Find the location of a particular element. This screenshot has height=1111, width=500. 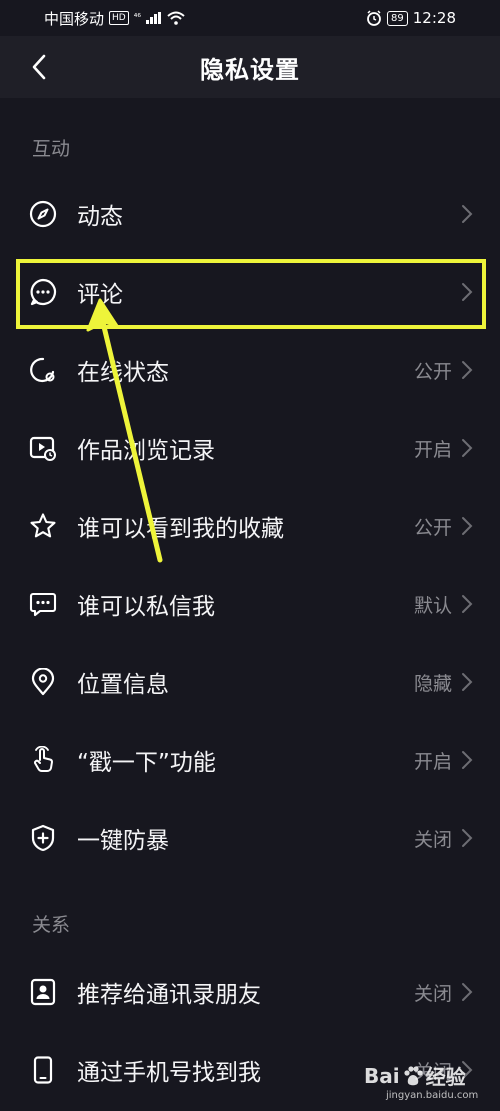

chevron-left-icon is located at coordinates (39, 67).